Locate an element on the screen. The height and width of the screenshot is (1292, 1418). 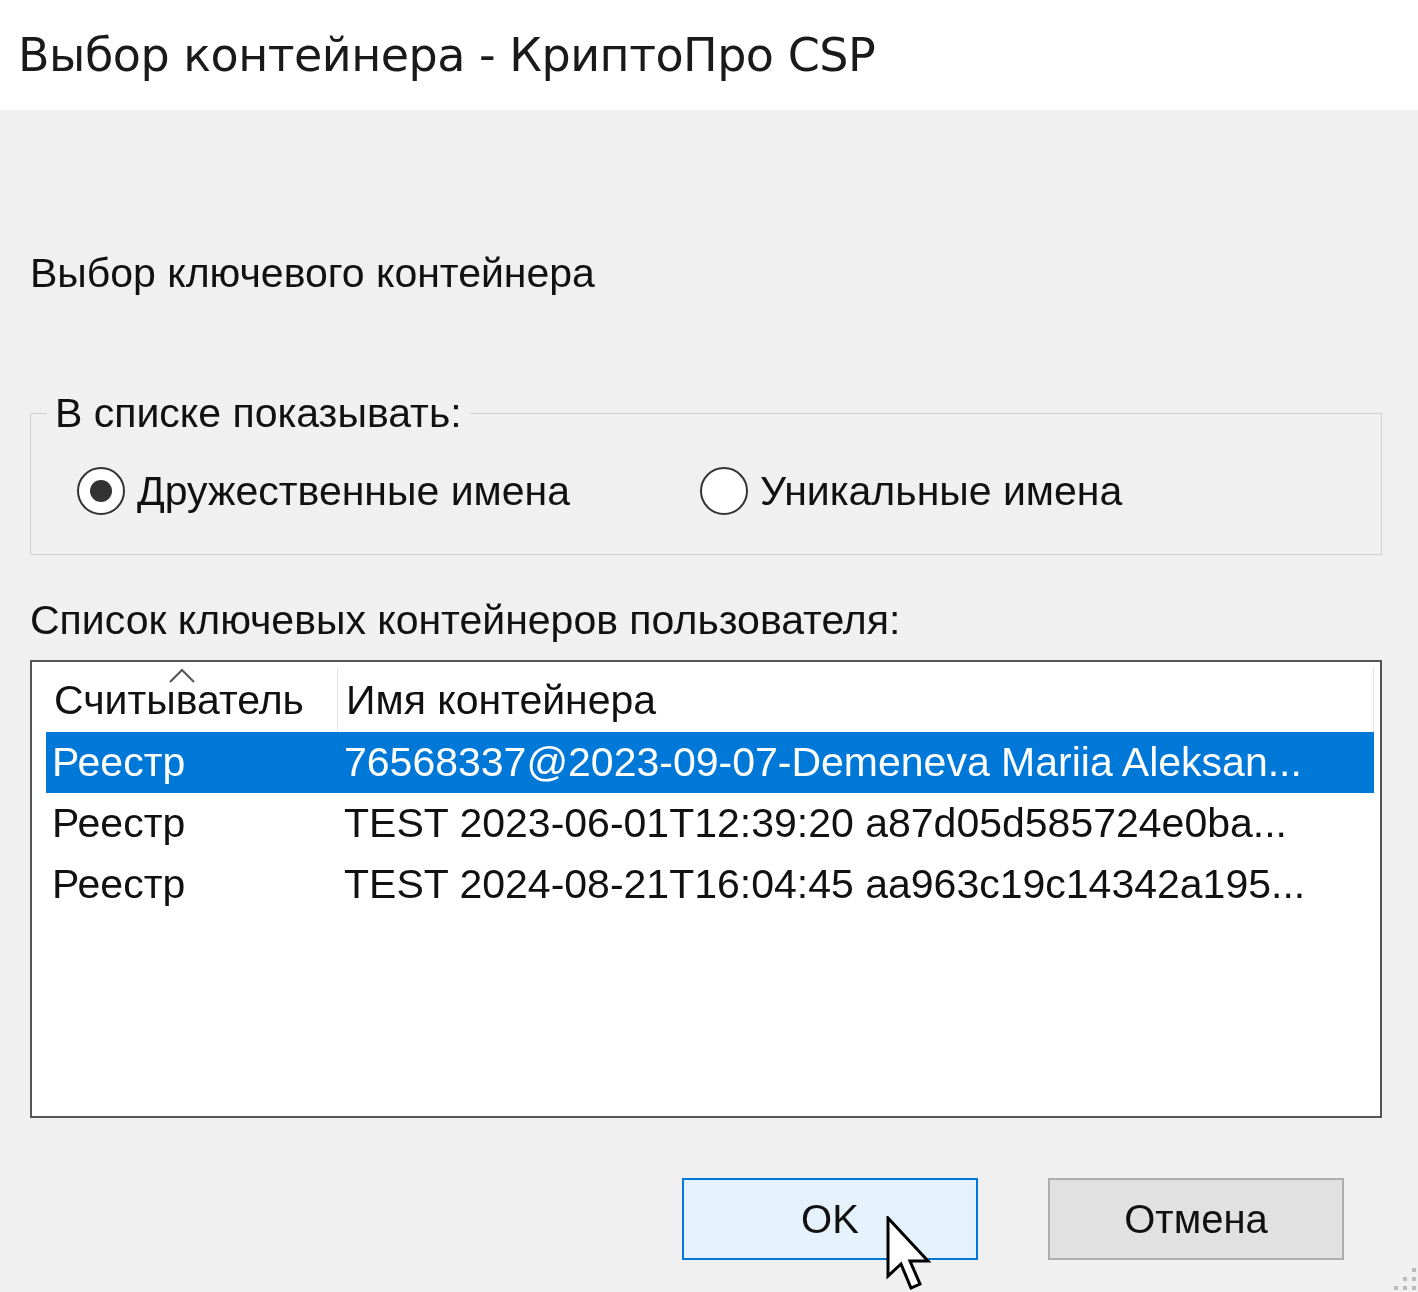
ok-button: OK is located at coordinates (830, 1219).